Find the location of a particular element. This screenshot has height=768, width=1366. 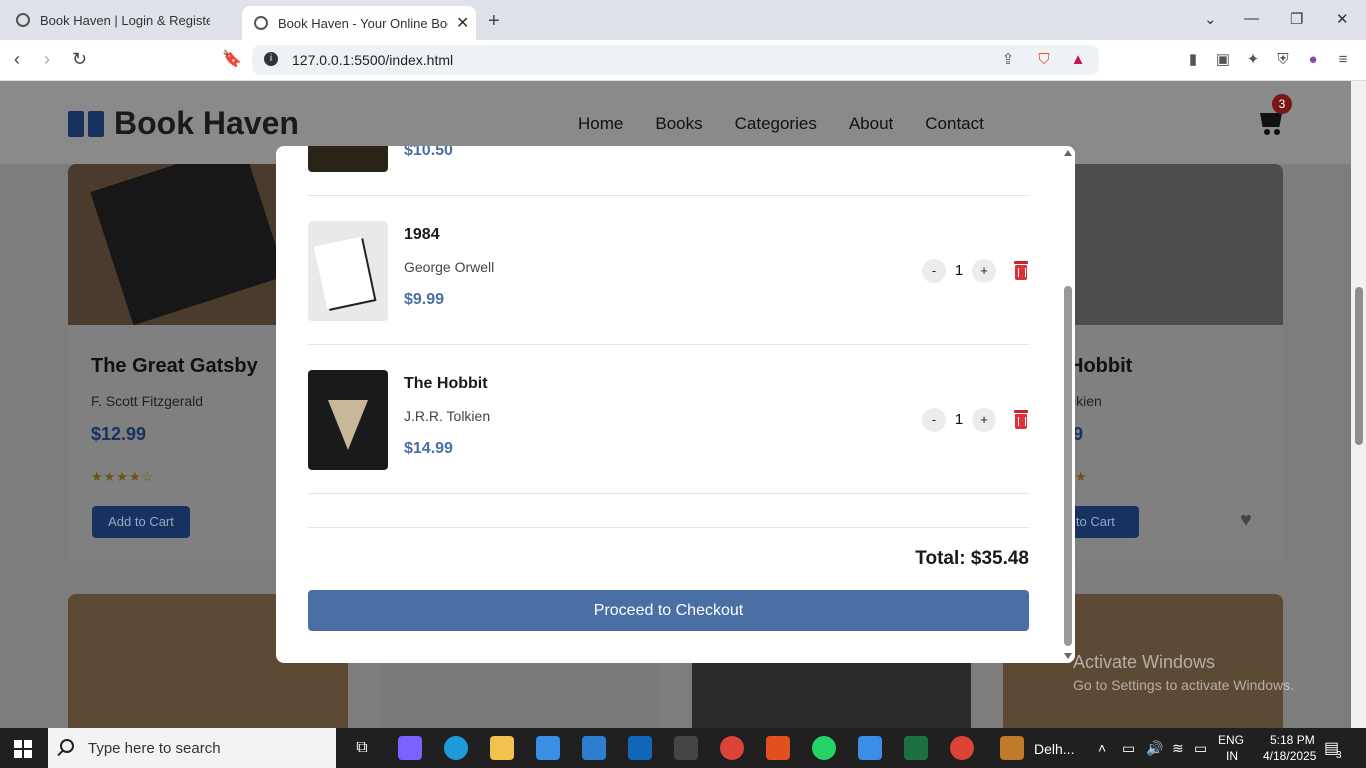

book-cover-shape is located at coordinates (188, 245).